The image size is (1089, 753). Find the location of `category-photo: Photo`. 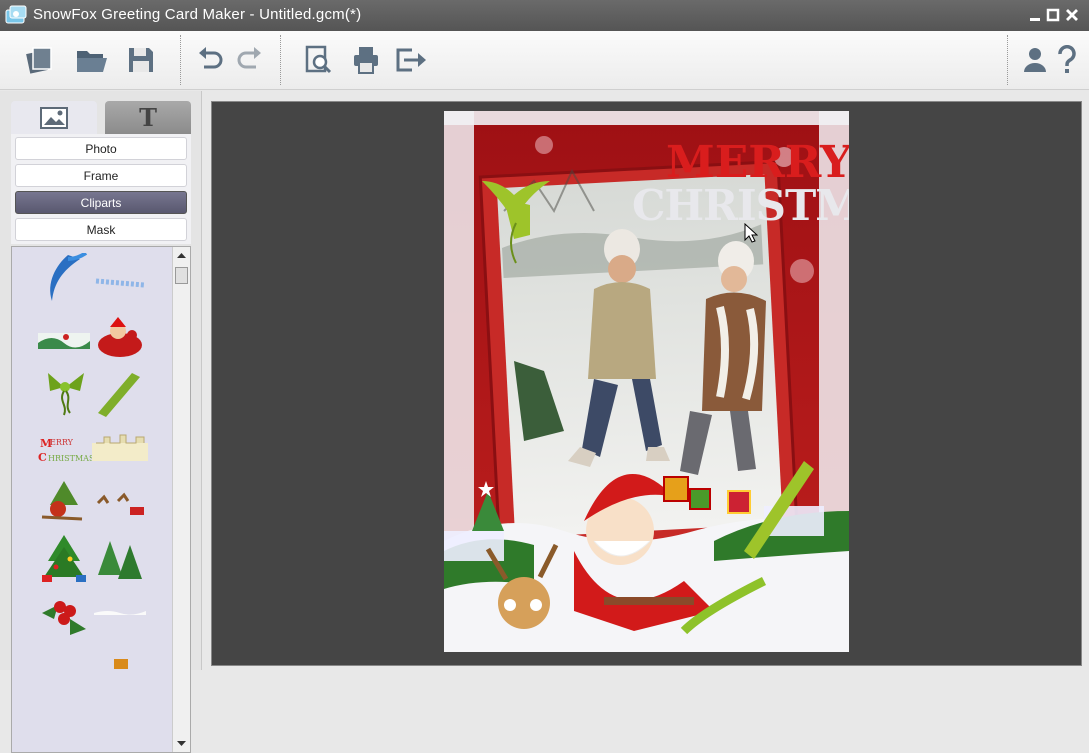

category-photo: Photo is located at coordinates (101, 148).